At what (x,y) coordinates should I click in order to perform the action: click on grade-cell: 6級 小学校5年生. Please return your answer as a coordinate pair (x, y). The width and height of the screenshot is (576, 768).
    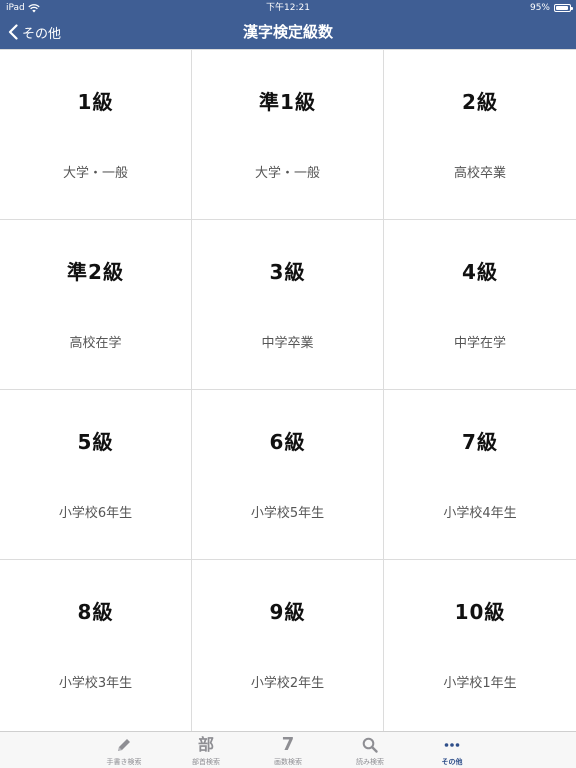
    Looking at the image, I should click on (288, 475).